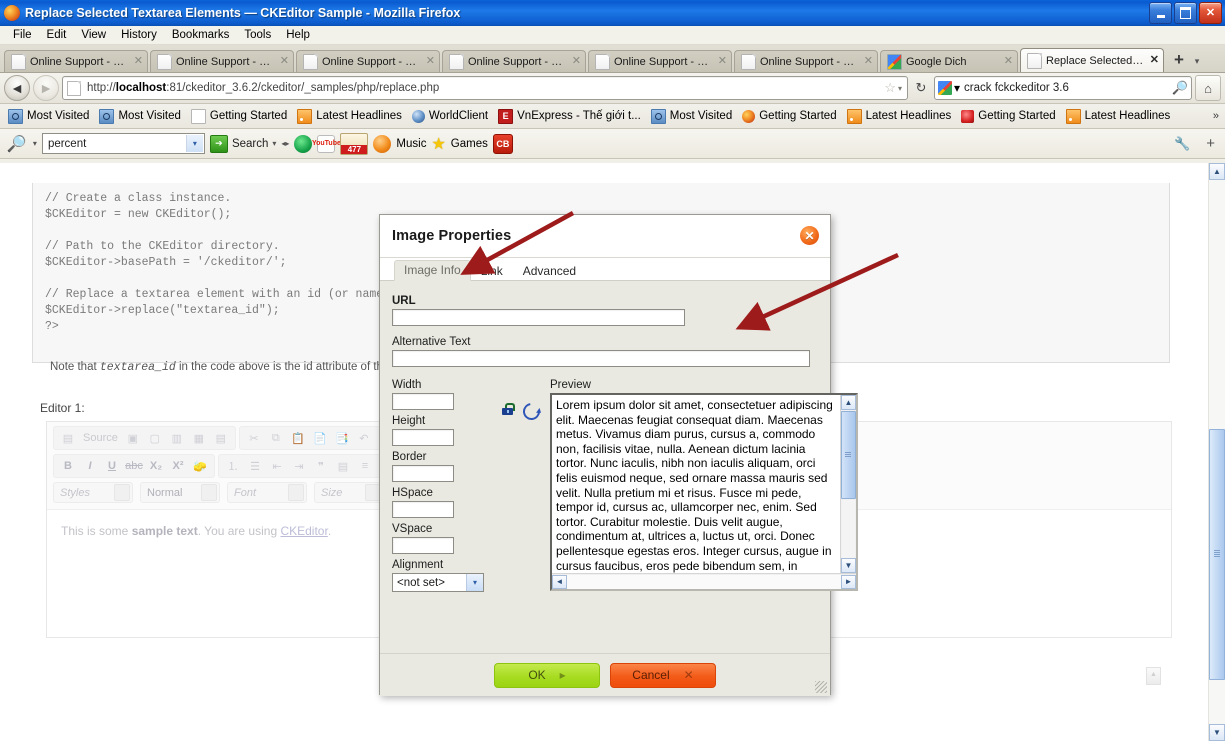 The width and height of the screenshot is (1225, 741). I want to click on bookmark-star-icon: ☆, so click(890, 88).